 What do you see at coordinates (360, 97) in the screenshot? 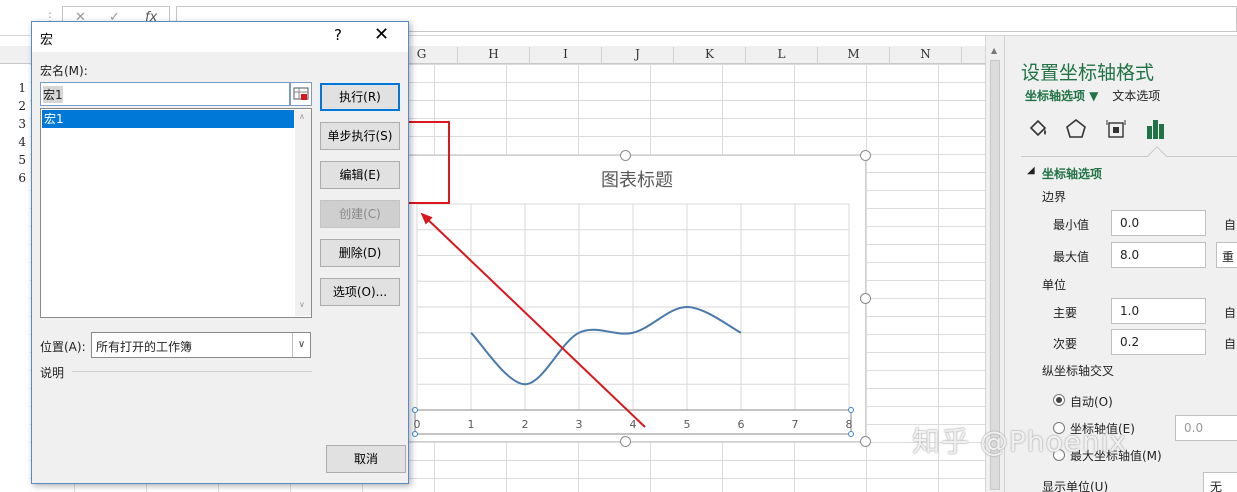
I see `run-button: 执行(R)` at bounding box center [360, 97].